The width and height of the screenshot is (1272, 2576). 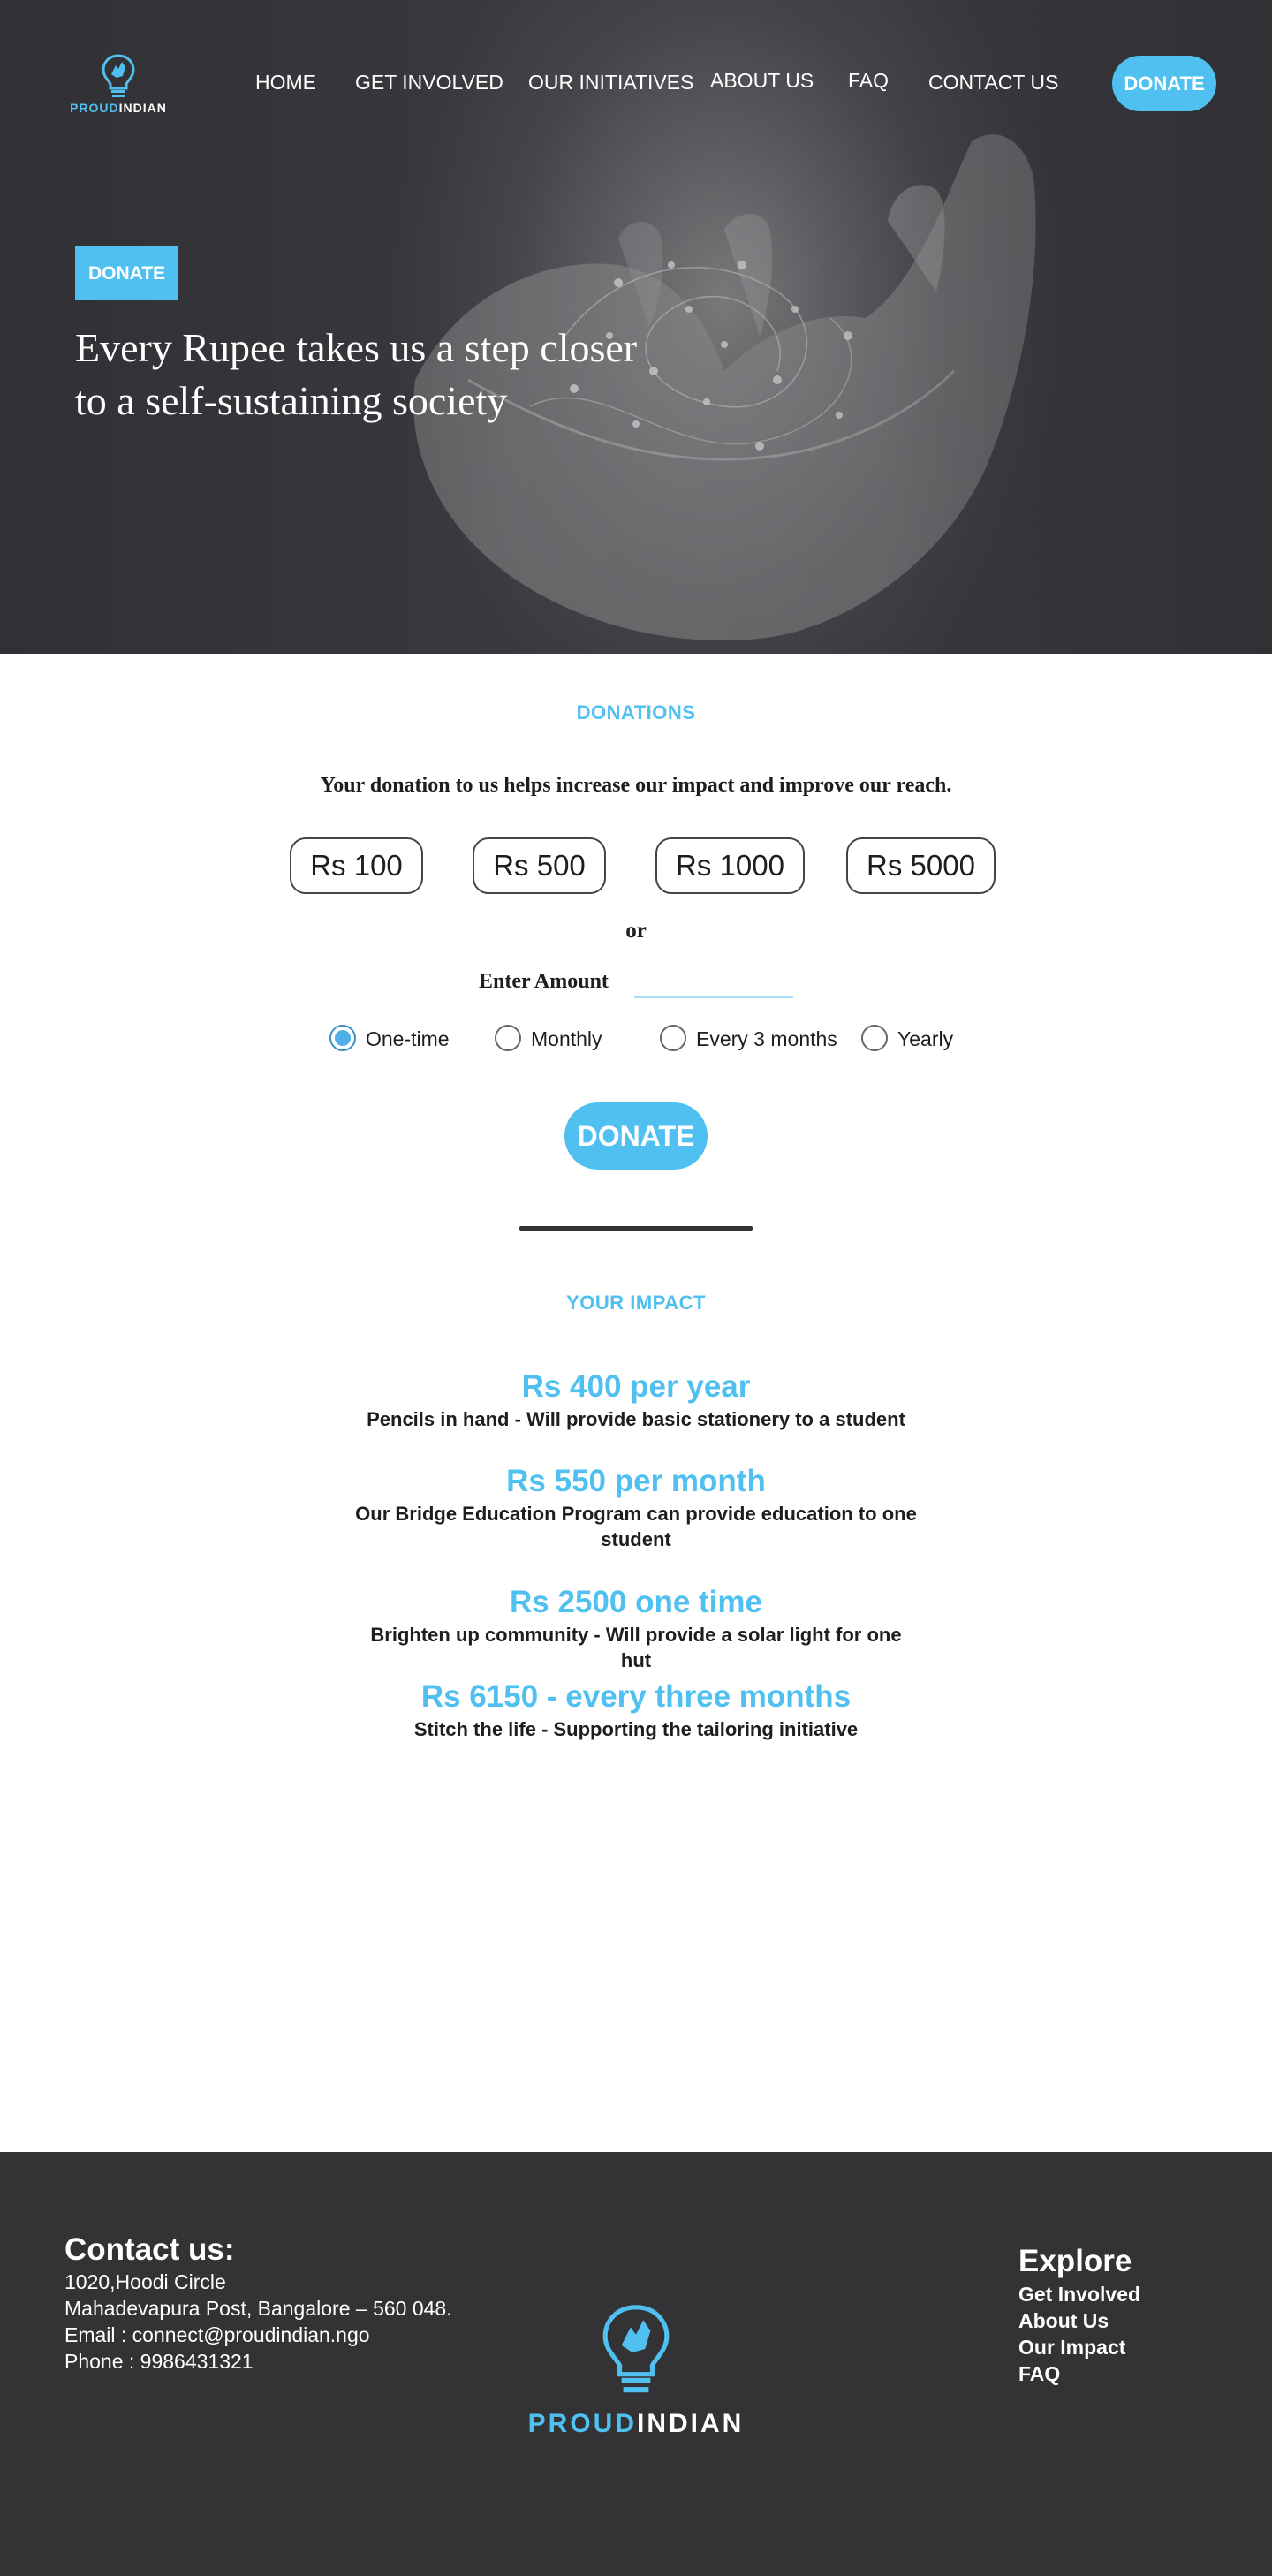 I want to click on footer-link-faq: FAQ, so click(x=1039, y=2374).